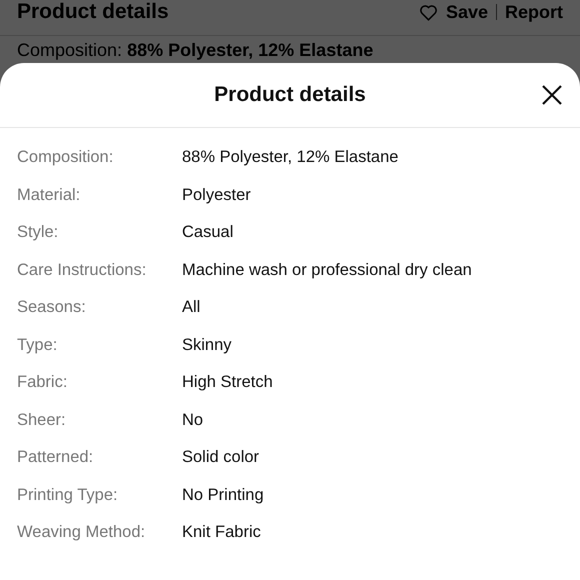 The width and height of the screenshot is (580, 580). Describe the element at coordinates (467, 12) in the screenshot. I see `save-link: Save` at that location.